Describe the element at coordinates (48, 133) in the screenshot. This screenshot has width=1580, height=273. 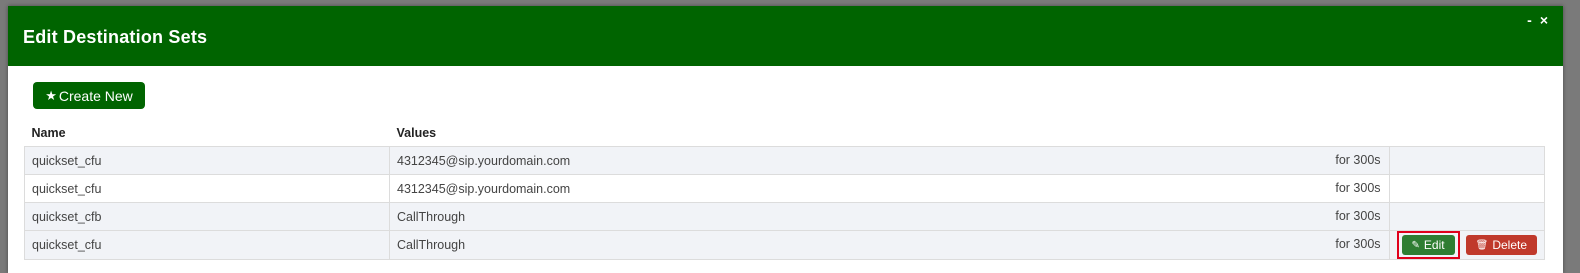
I see `column-header-name: Name` at that location.